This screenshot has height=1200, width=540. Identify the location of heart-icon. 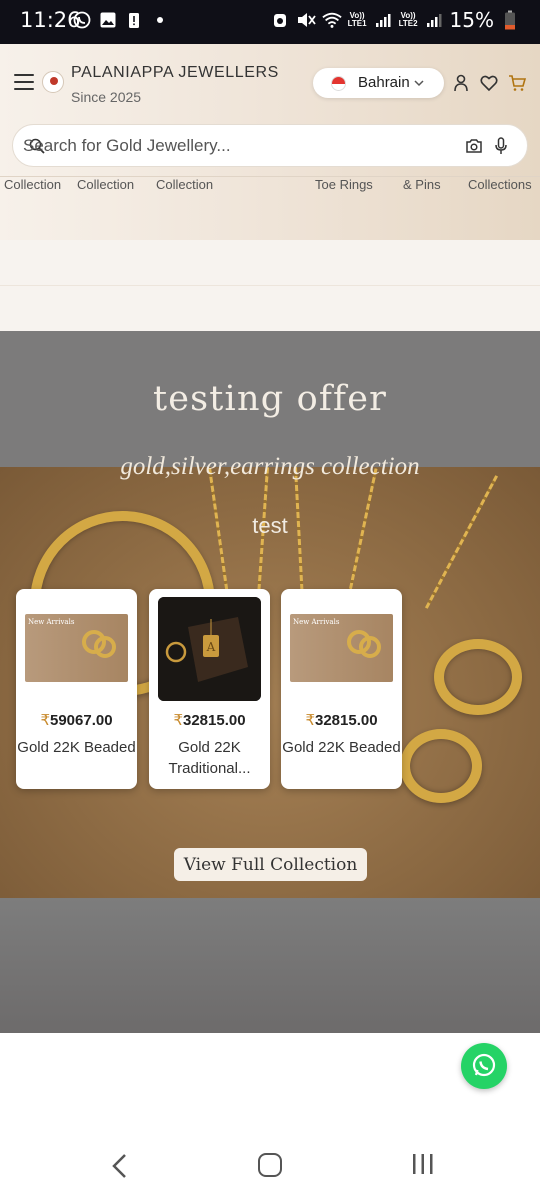
(489, 85).